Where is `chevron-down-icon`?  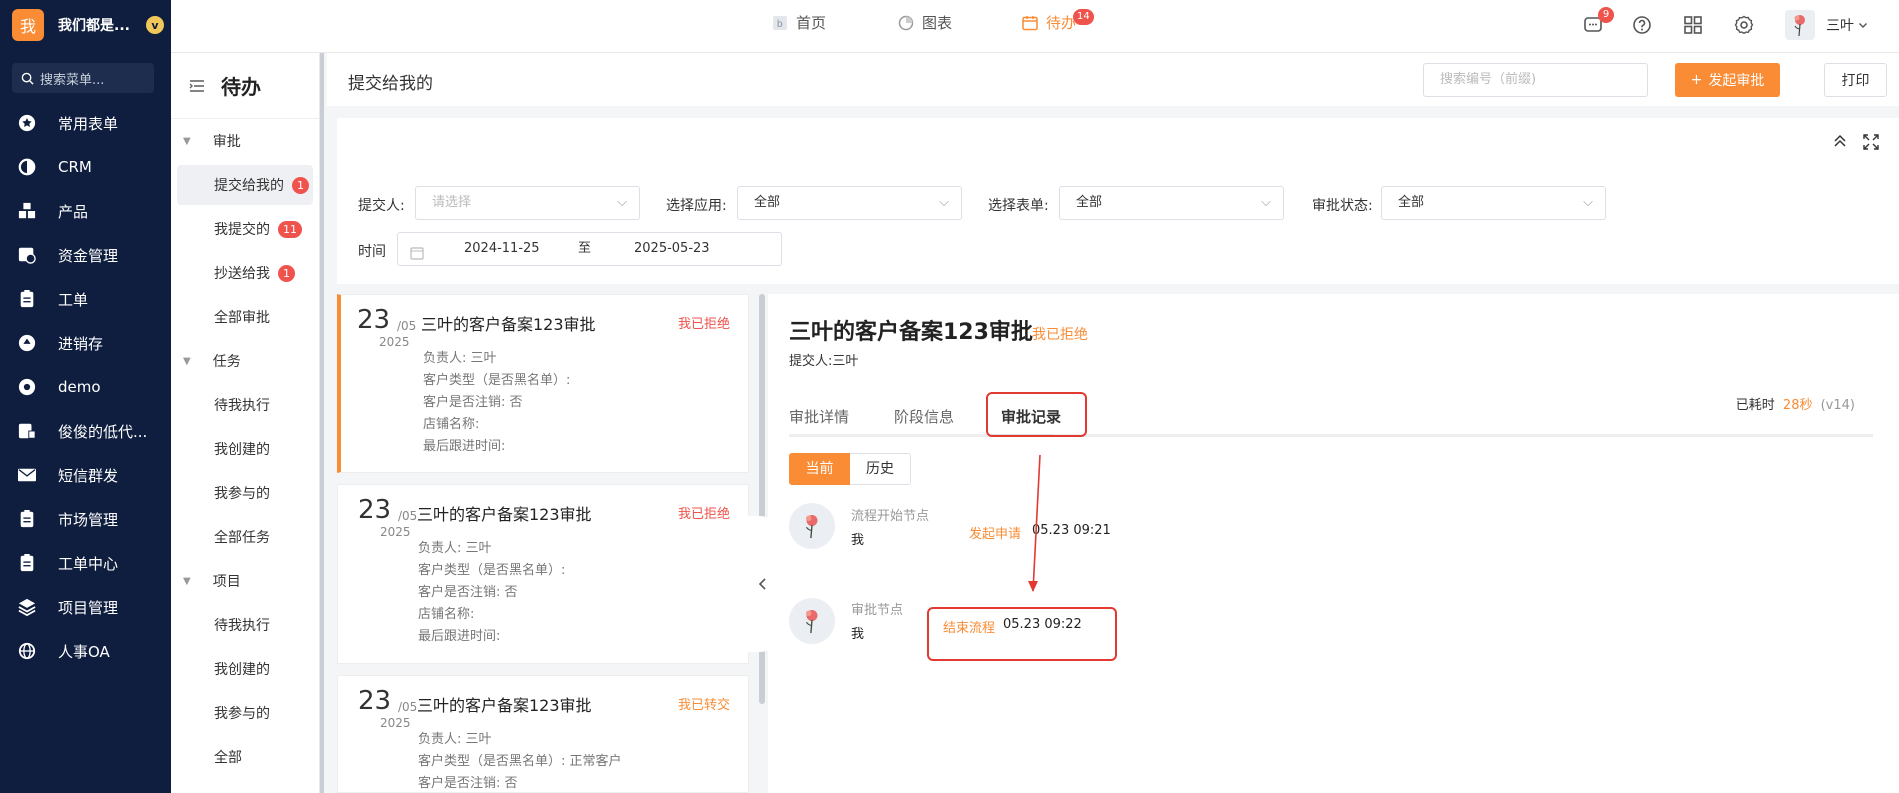
chevron-down-icon is located at coordinates (1863, 25).